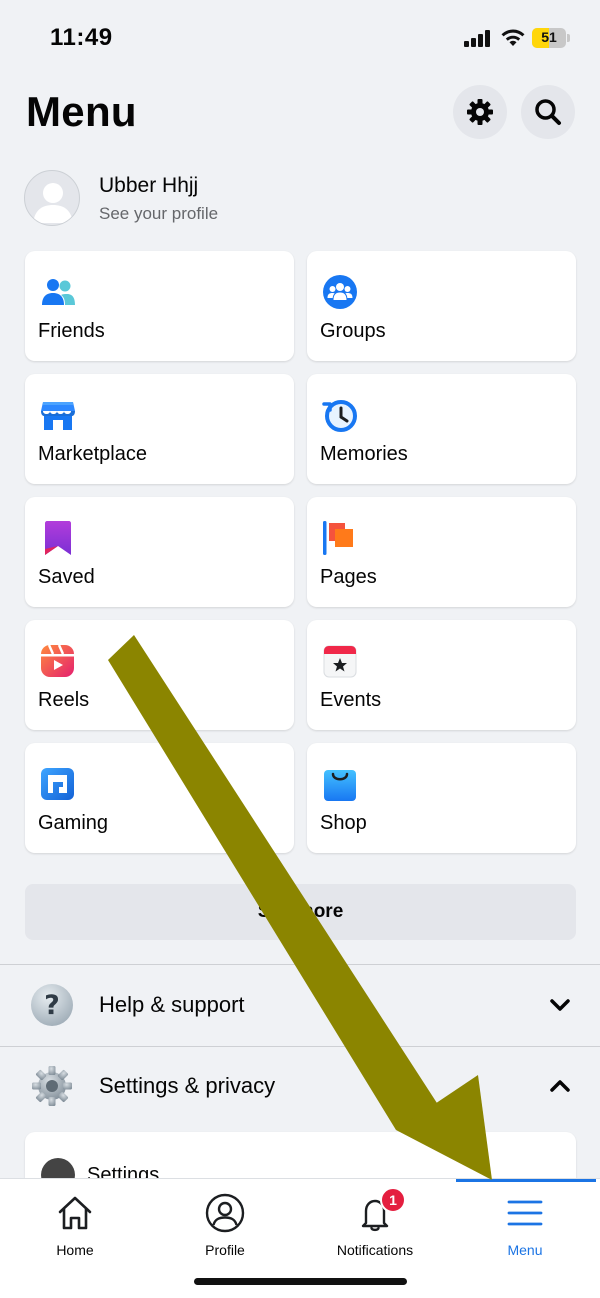 Image resolution: width=600 pixels, height=1298 pixels. I want to click on settings-button, so click(480, 112).